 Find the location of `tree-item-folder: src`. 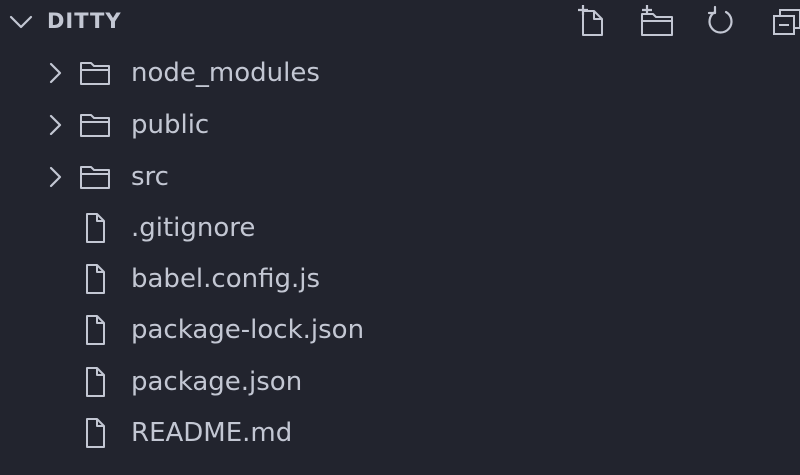

tree-item-folder: src is located at coordinates (400, 177).